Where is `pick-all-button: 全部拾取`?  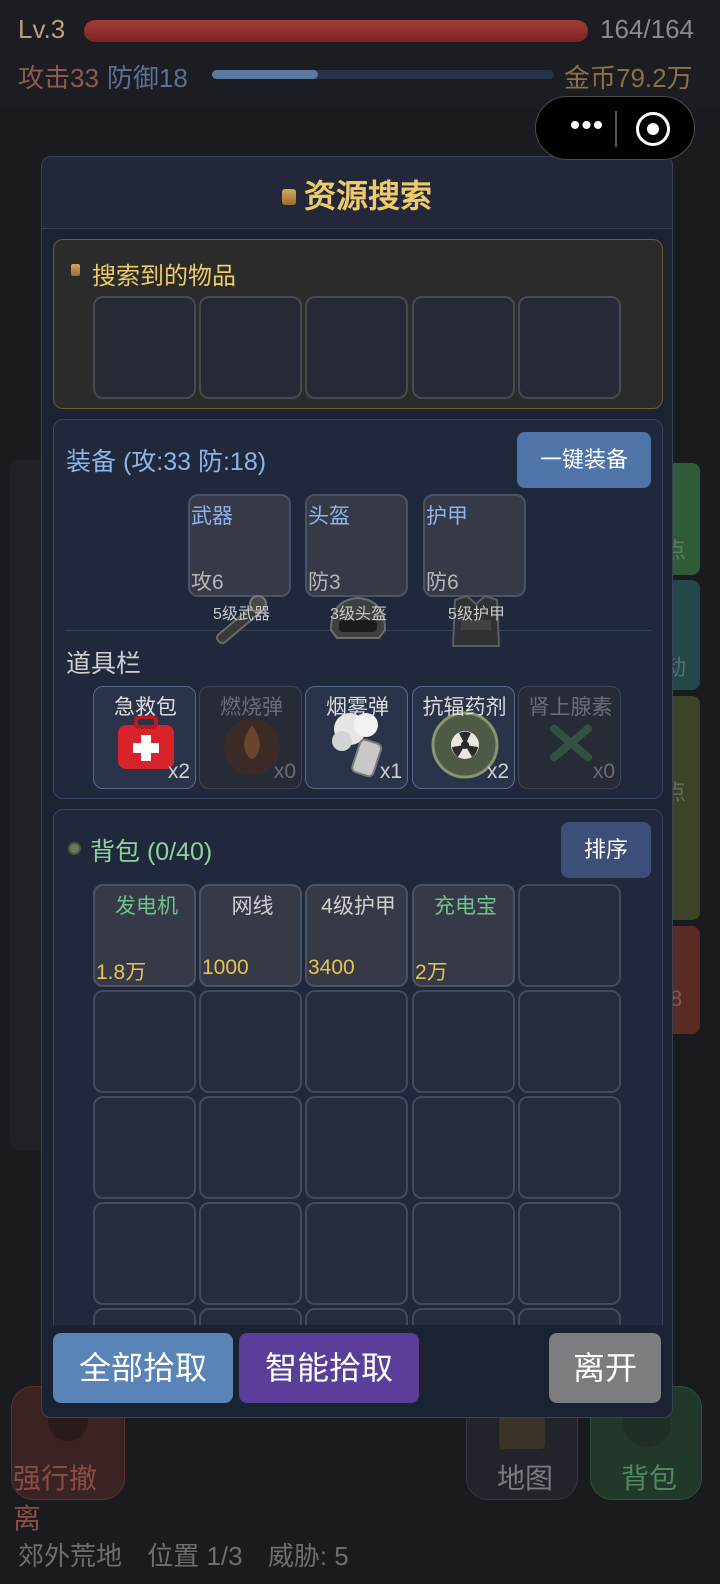
pick-all-button: 全部拾取 is located at coordinates (143, 1368).